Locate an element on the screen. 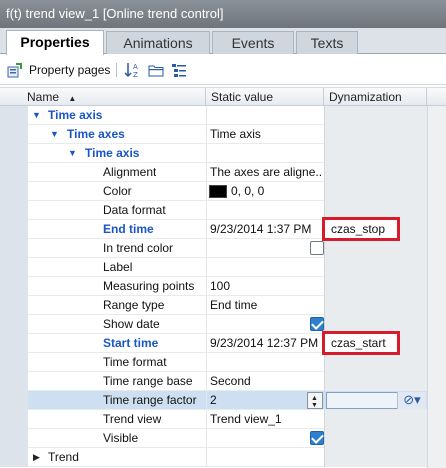  row-name: Label is located at coordinates (118, 267).